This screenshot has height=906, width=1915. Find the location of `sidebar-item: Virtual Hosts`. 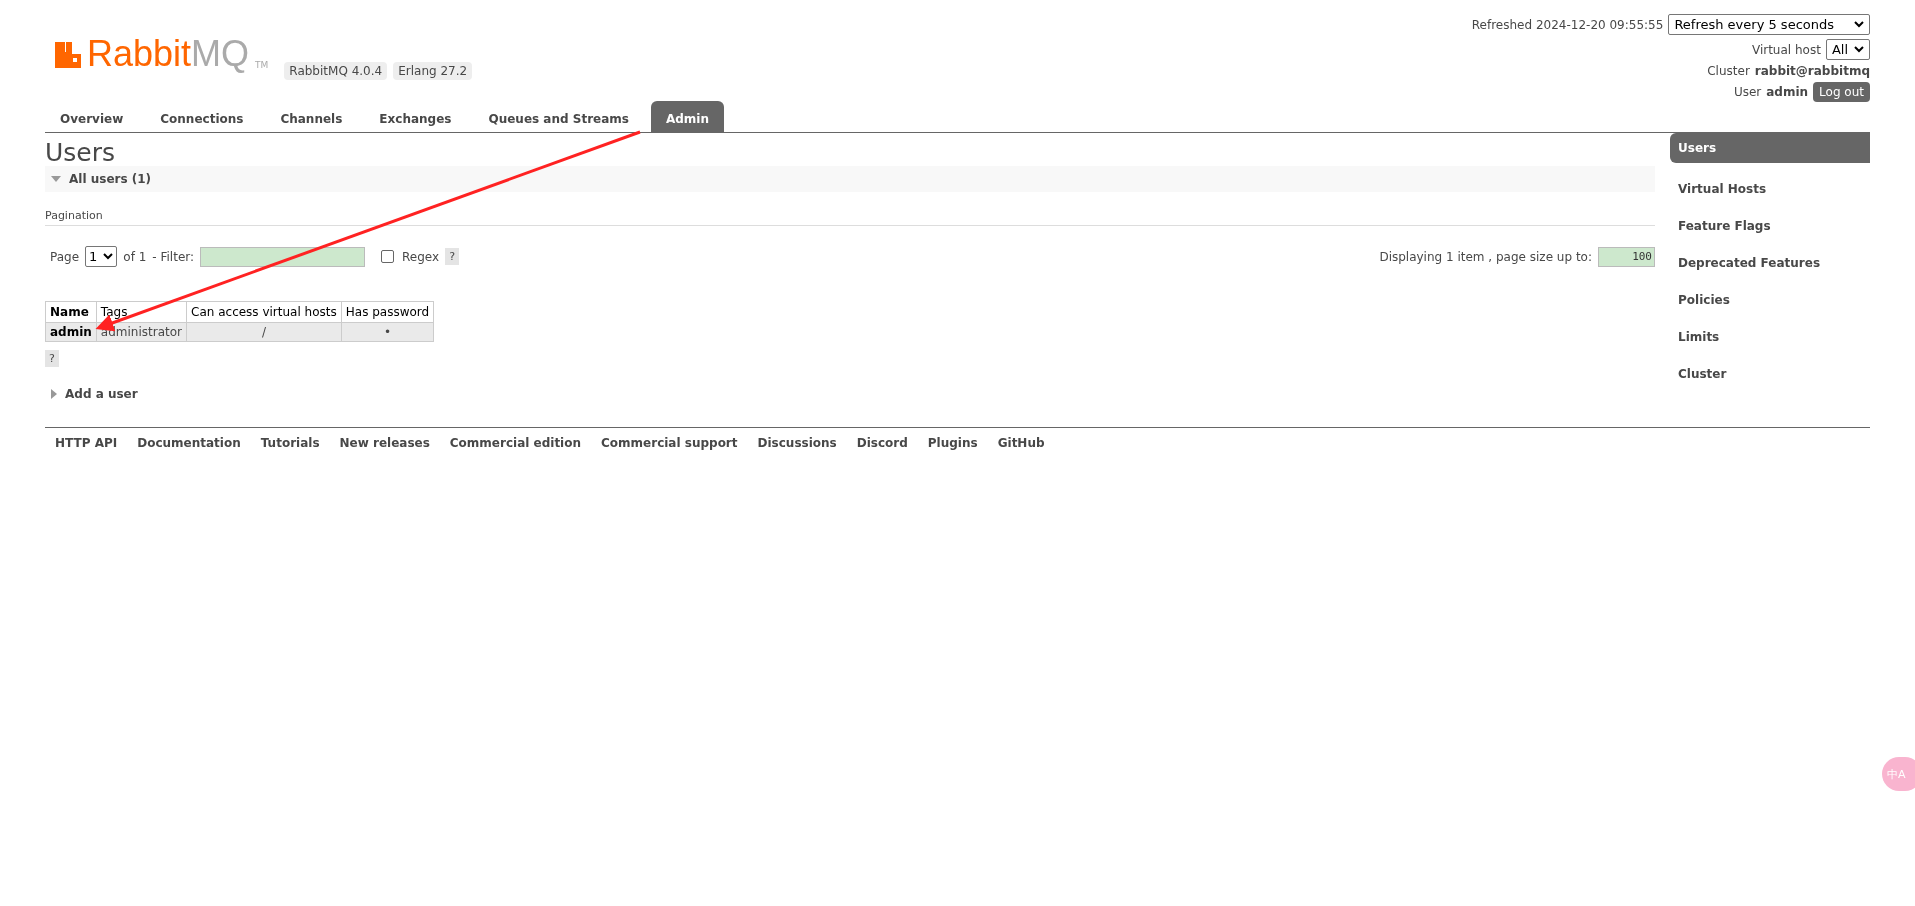

sidebar-item: Virtual Hosts is located at coordinates (1770, 188).